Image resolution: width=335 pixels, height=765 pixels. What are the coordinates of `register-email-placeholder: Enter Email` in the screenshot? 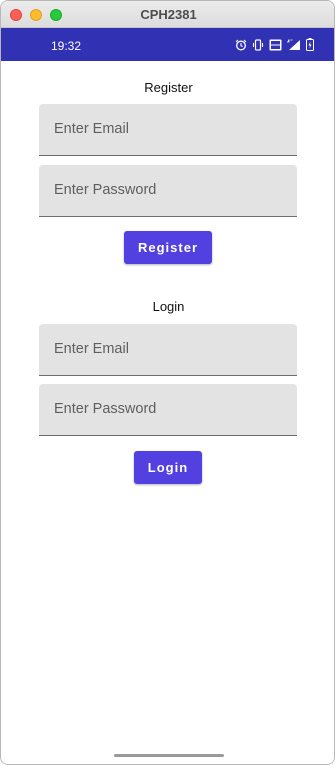 It's located at (91, 129).